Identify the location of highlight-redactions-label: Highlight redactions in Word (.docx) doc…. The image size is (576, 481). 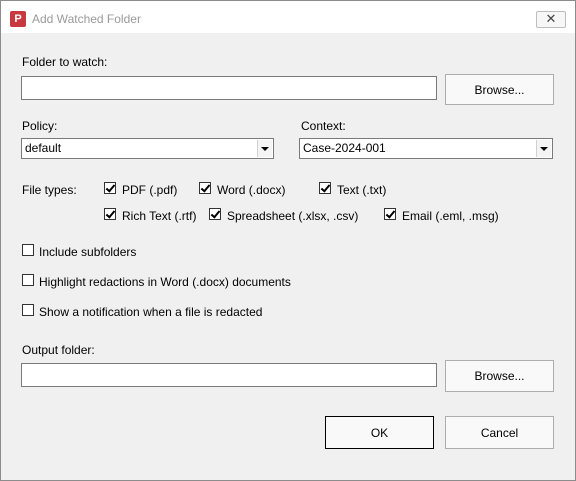
(165, 282).